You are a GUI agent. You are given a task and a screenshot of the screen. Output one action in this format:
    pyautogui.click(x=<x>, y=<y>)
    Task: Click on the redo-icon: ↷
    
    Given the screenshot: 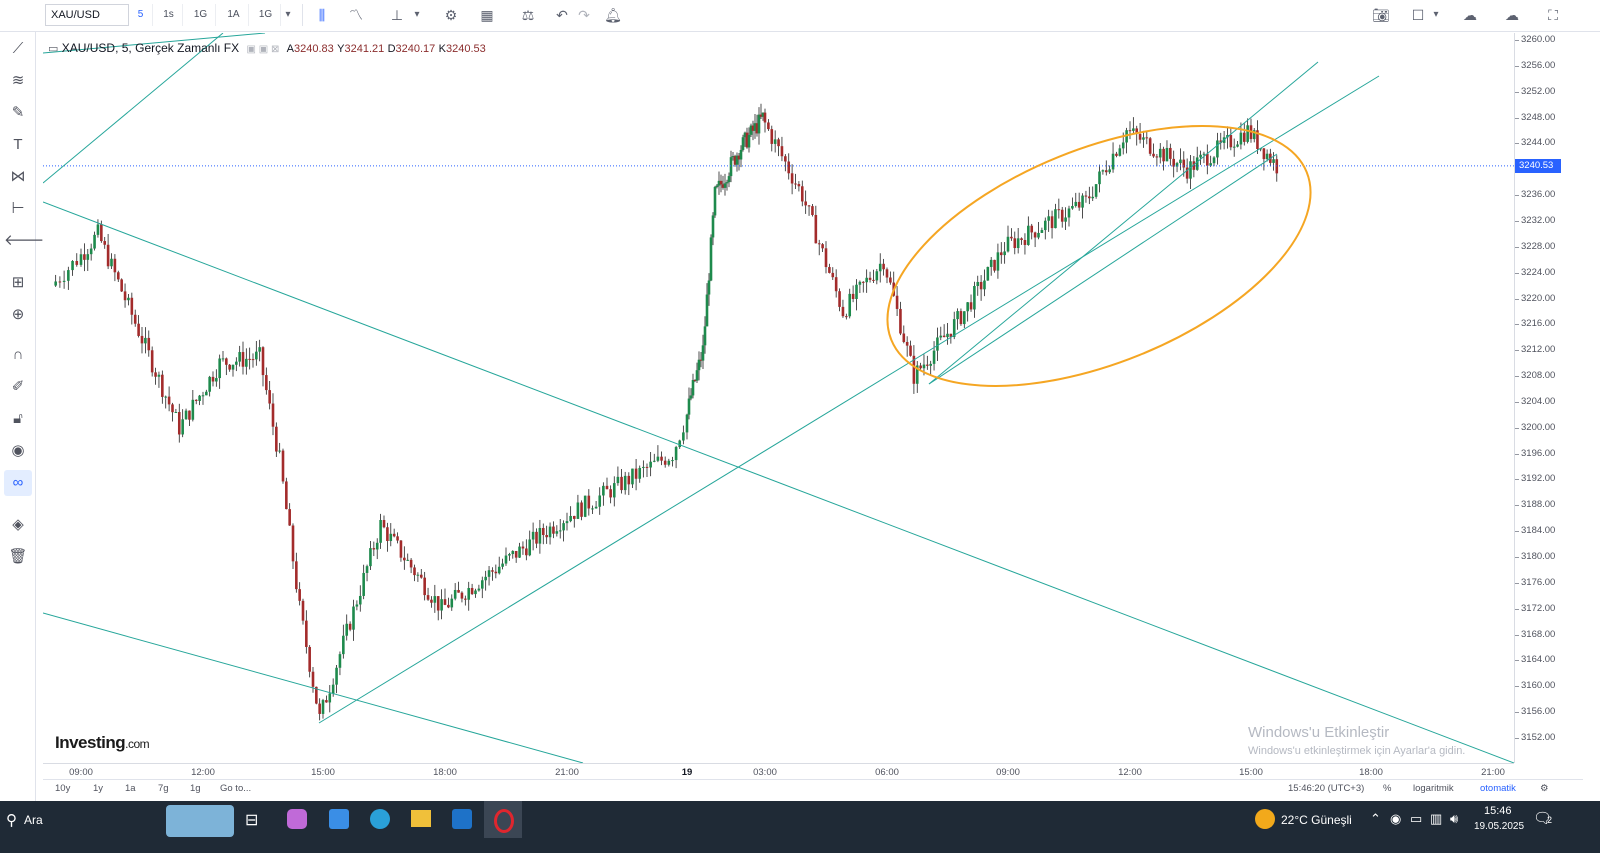 What is the action you would take?
    pyautogui.click(x=584, y=15)
    